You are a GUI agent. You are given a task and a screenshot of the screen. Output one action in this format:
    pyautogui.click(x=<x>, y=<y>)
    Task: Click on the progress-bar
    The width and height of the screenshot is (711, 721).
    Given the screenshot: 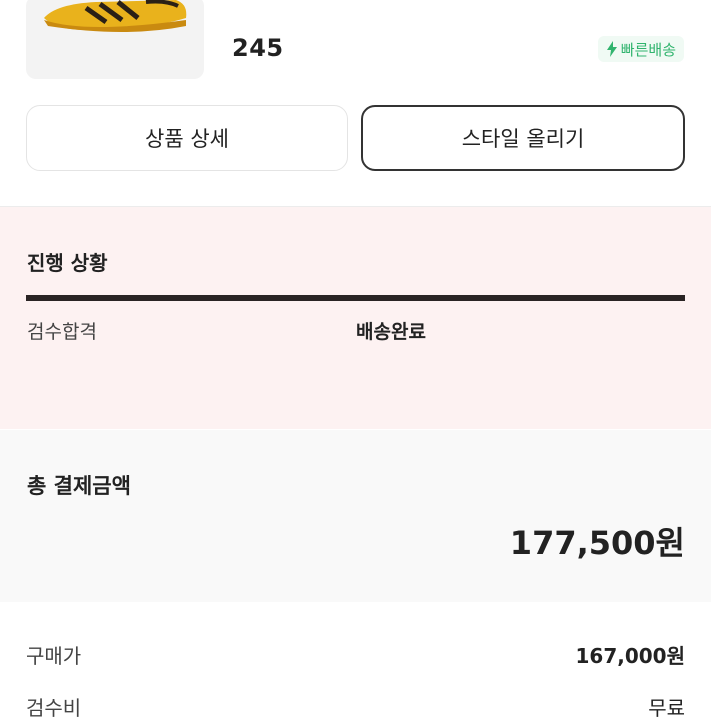 What is the action you would take?
    pyautogui.click(x=355, y=298)
    